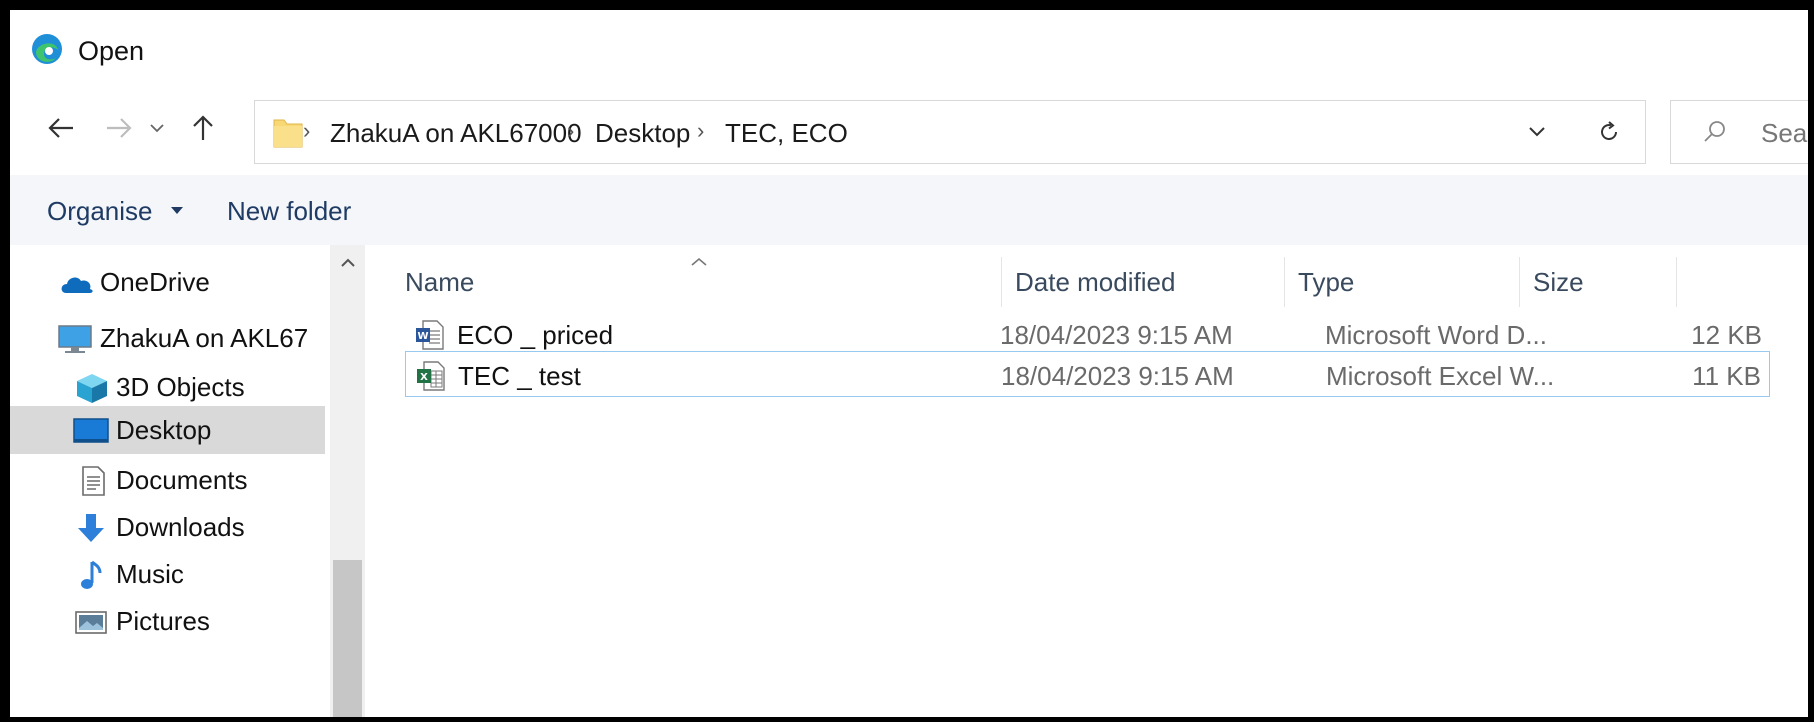 Image resolution: width=1814 pixels, height=722 pixels. What do you see at coordinates (909, 210) in the screenshot?
I see `command-bar: Organise New folder` at bounding box center [909, 210].